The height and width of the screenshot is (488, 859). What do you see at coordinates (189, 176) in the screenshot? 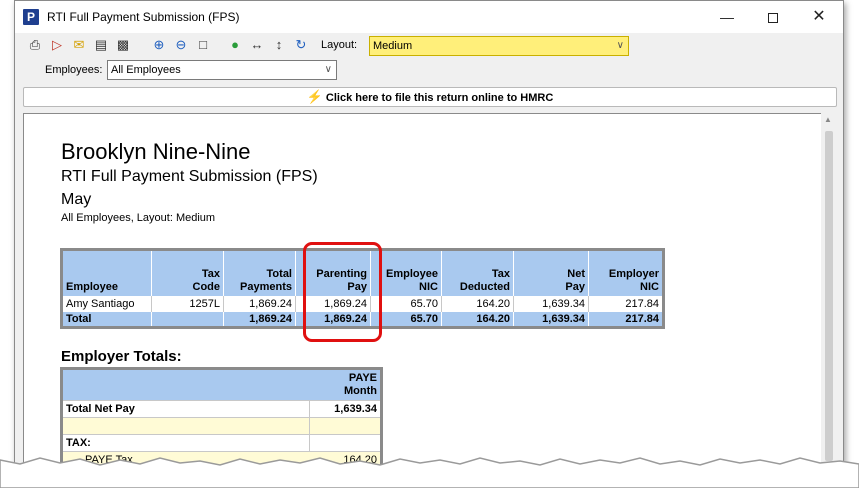
I see `report-subtitle: RTI Full Payment Submission (FPS)` at bounding box center [189, 176].